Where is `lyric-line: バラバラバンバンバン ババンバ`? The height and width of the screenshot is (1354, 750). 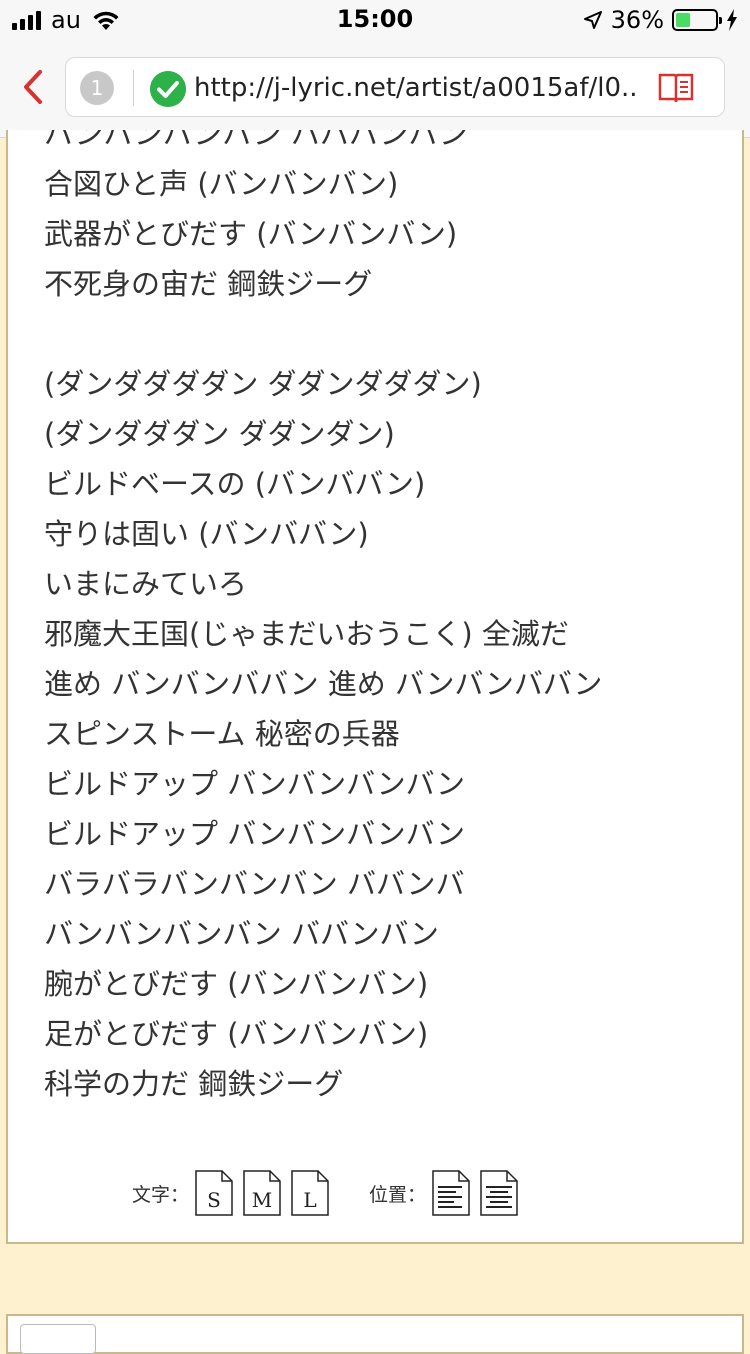
lyric-line: バラバラバンバンバン ババンバ is located at coordinates (254, 884).